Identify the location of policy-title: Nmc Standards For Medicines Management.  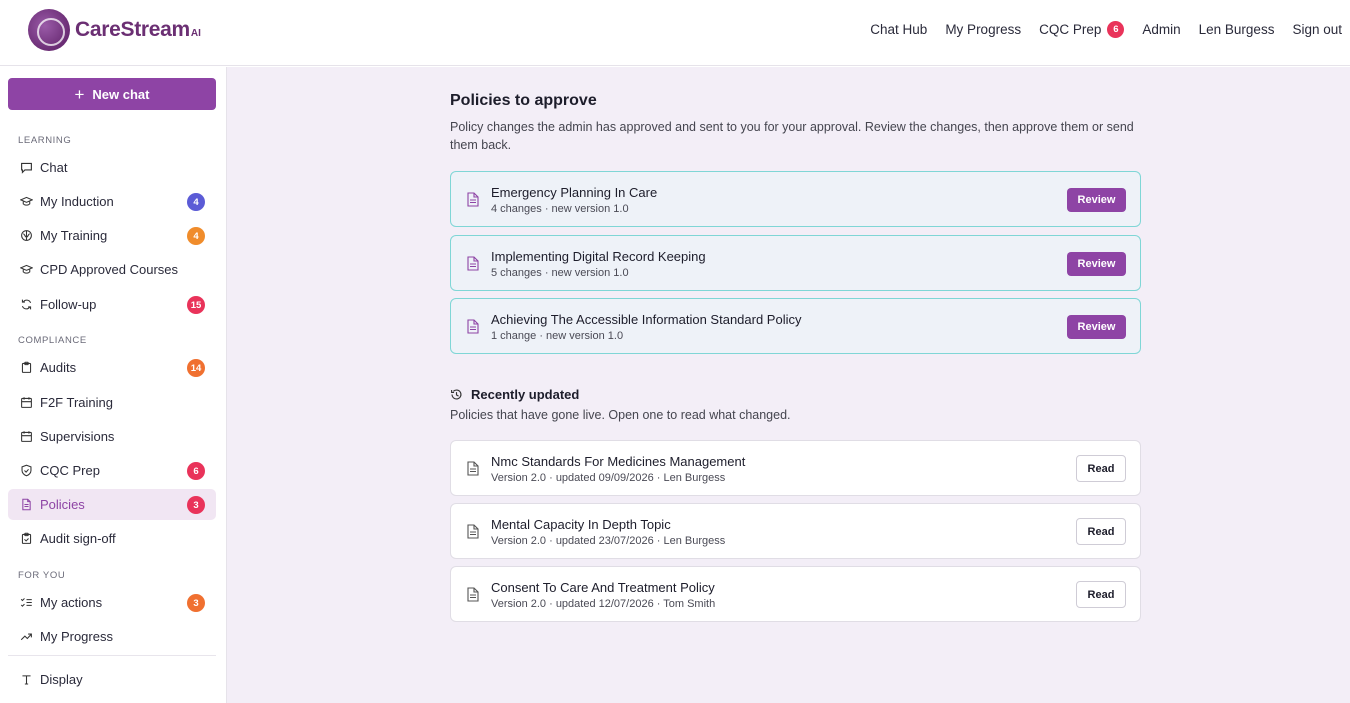
(618, 461).